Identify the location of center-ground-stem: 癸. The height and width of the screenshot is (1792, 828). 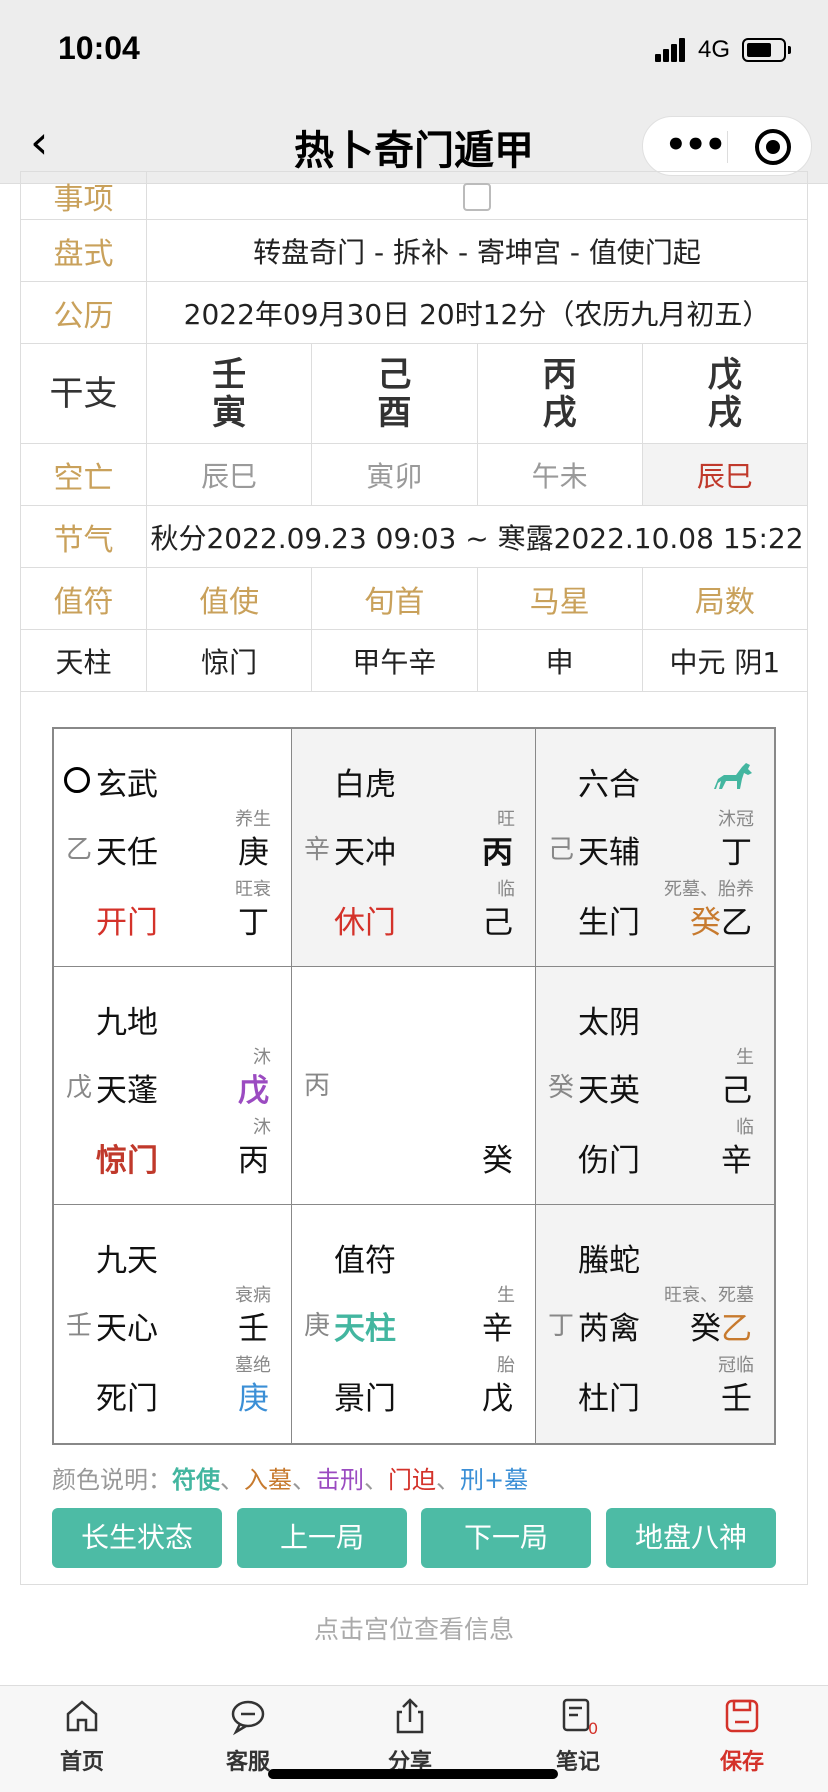
(497, 1161).